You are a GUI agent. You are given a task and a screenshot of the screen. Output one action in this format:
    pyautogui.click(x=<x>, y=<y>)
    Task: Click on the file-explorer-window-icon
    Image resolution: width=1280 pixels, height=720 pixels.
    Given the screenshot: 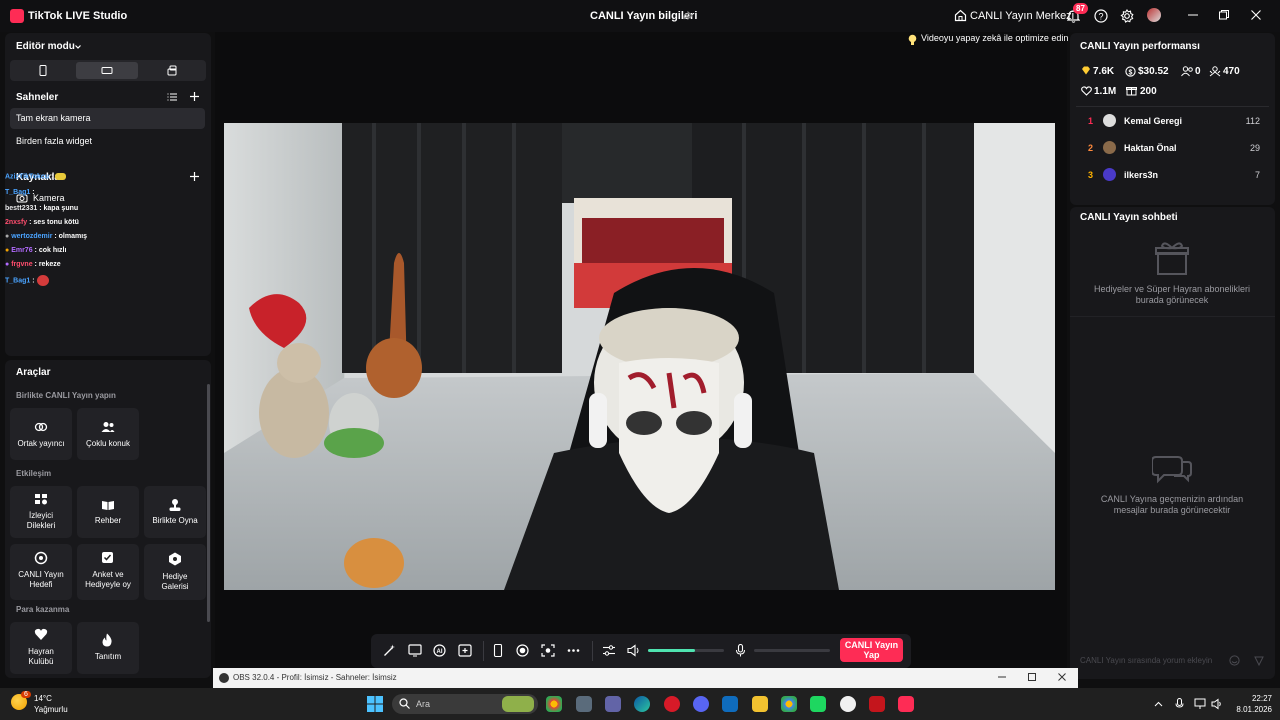 What is the action you would take?
    pyautogui.click(x=584, y=704)
    